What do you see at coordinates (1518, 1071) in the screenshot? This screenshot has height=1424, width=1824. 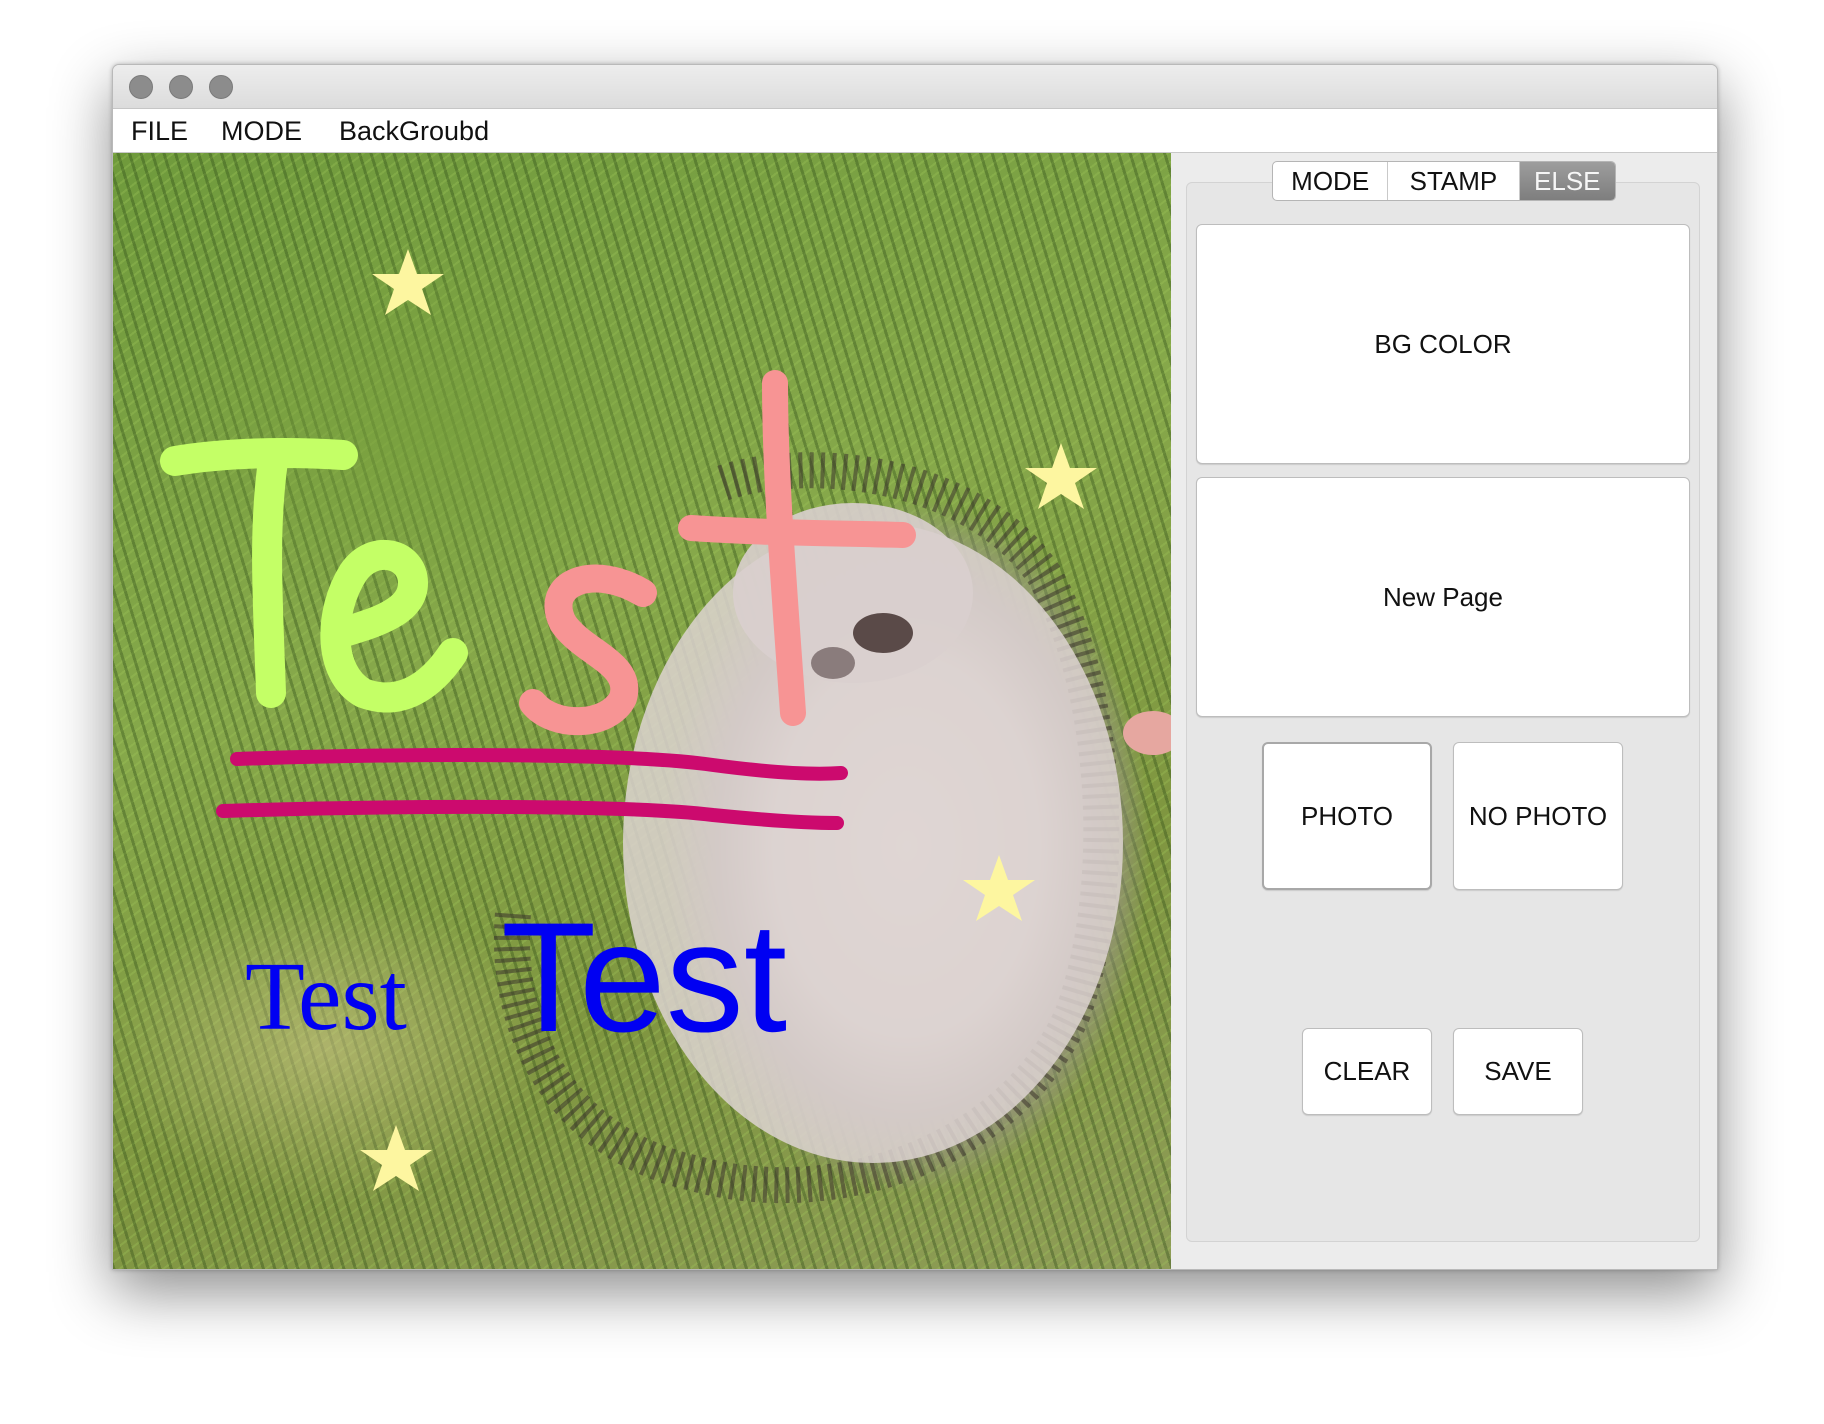 I see `save-button: SAVE` at bounding box center [1518, 1071].